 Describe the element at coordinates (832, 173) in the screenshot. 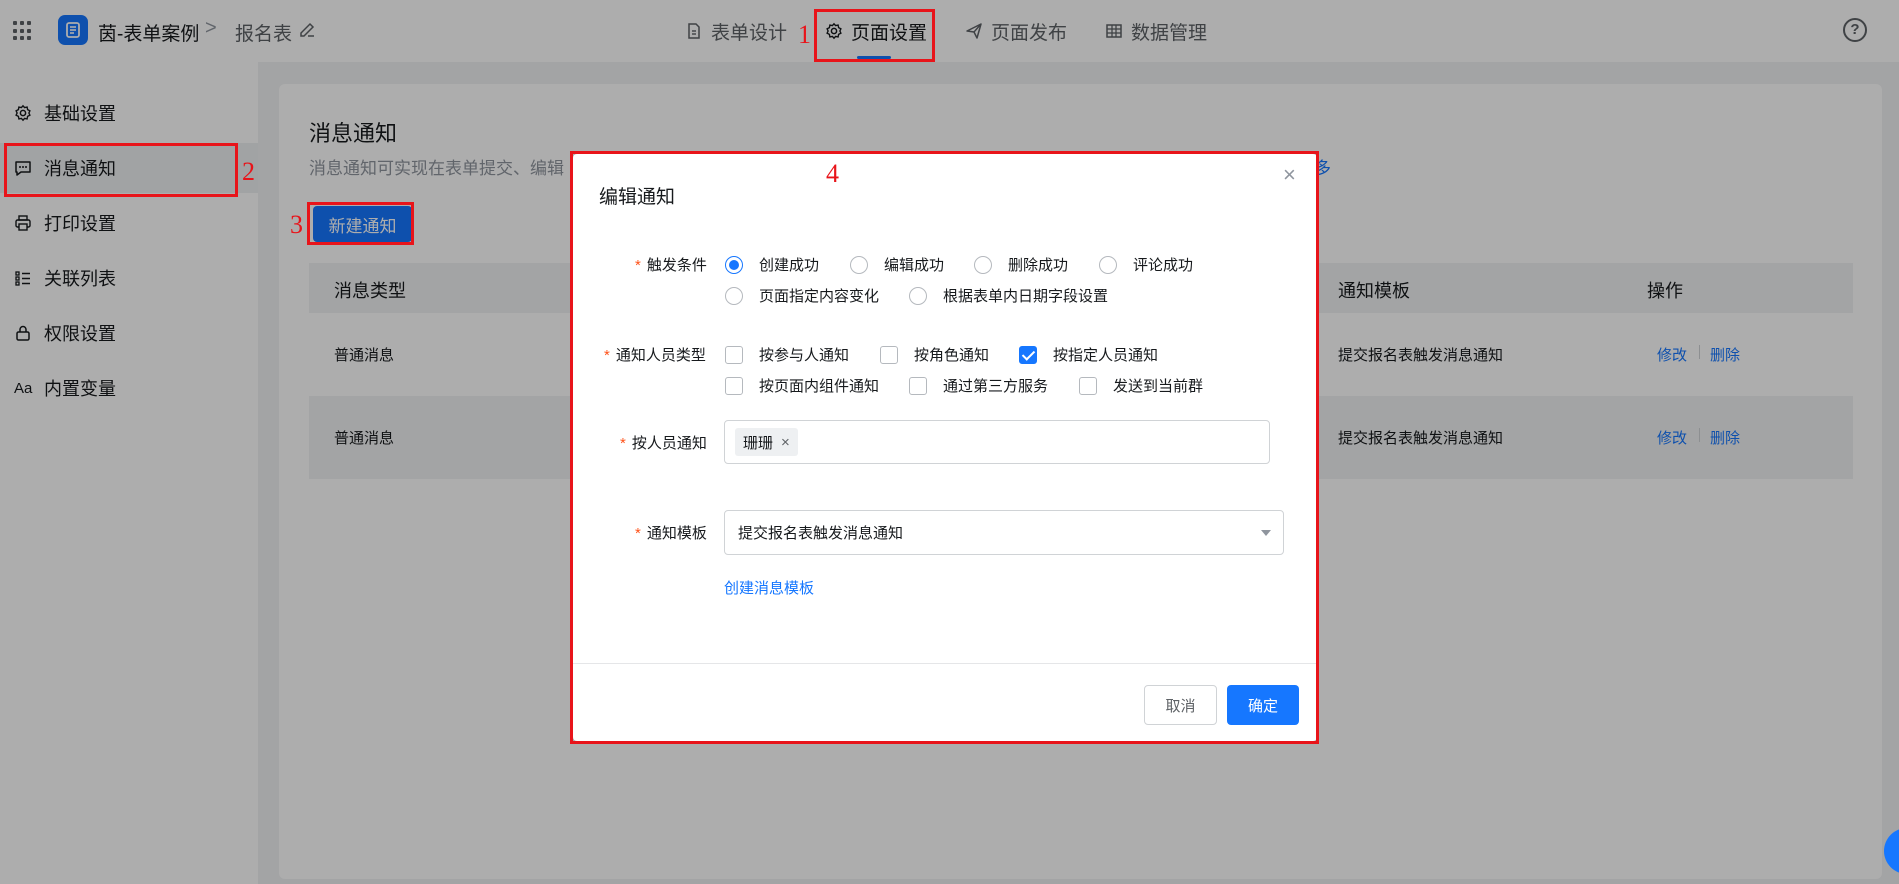

I see `annotation-number-4: 4` at that location.